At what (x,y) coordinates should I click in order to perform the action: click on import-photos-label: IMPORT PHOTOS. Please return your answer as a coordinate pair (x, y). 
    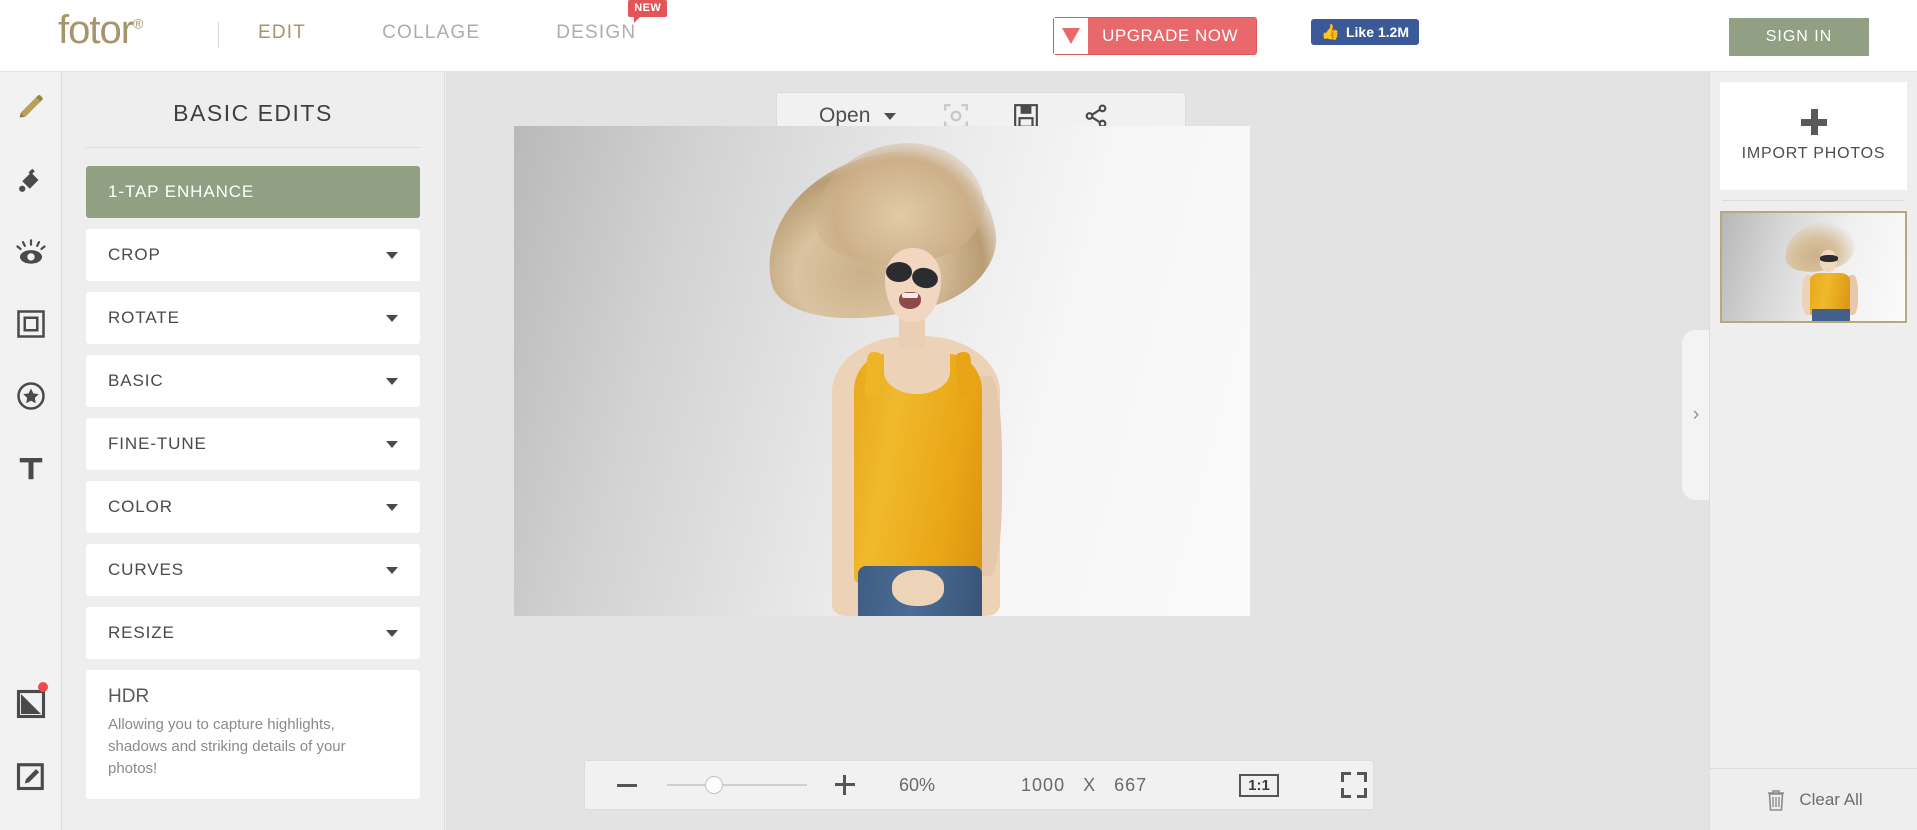
    Looking at the image, I should click on (1813, 153).